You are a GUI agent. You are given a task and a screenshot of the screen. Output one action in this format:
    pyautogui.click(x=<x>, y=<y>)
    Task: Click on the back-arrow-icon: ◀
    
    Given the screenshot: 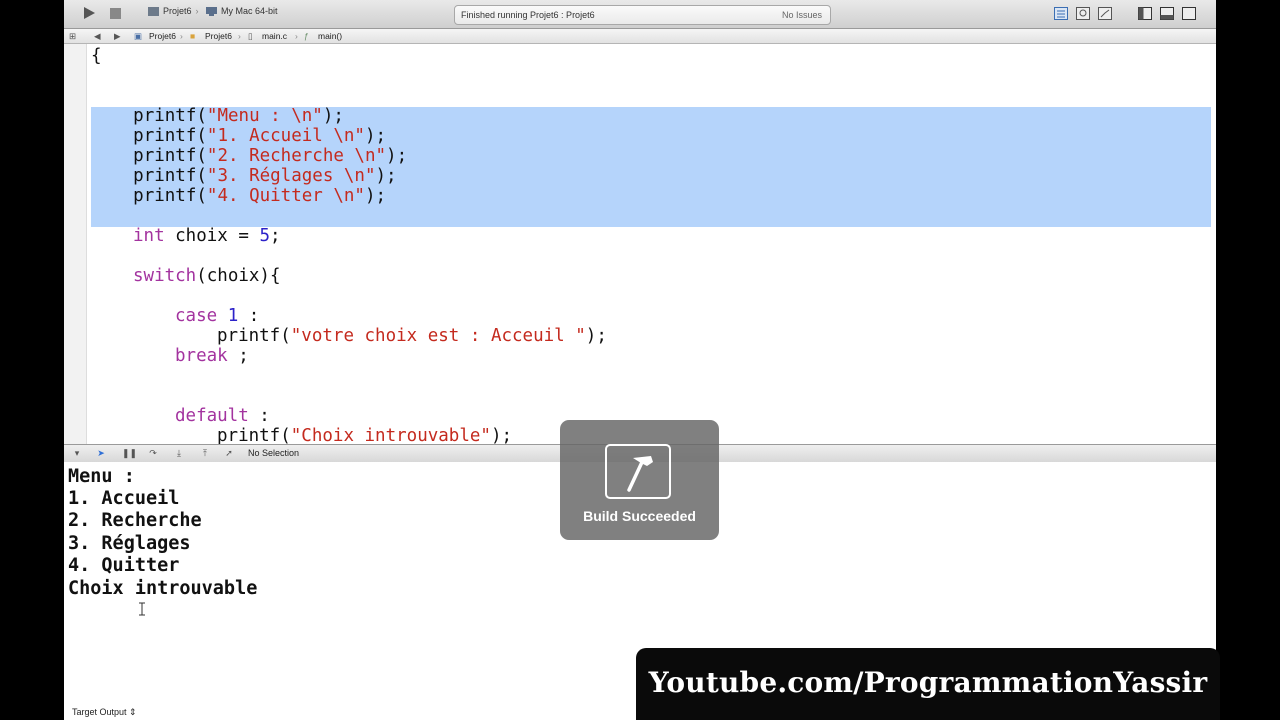 What is the action you would take?
    pyautogui.click(x=97, y=36)
    